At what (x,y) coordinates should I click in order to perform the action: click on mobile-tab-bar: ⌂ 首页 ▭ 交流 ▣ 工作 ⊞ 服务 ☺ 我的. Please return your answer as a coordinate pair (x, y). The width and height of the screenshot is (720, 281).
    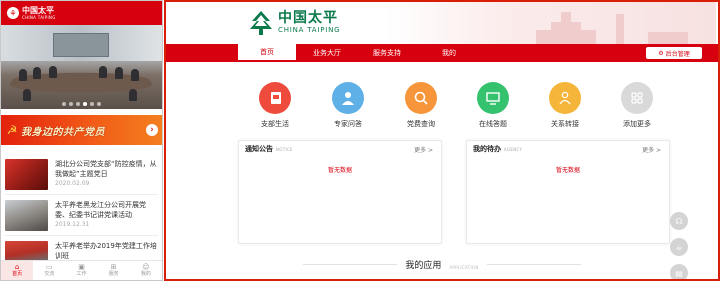
    Looking at the image, I should click on (81, 270).